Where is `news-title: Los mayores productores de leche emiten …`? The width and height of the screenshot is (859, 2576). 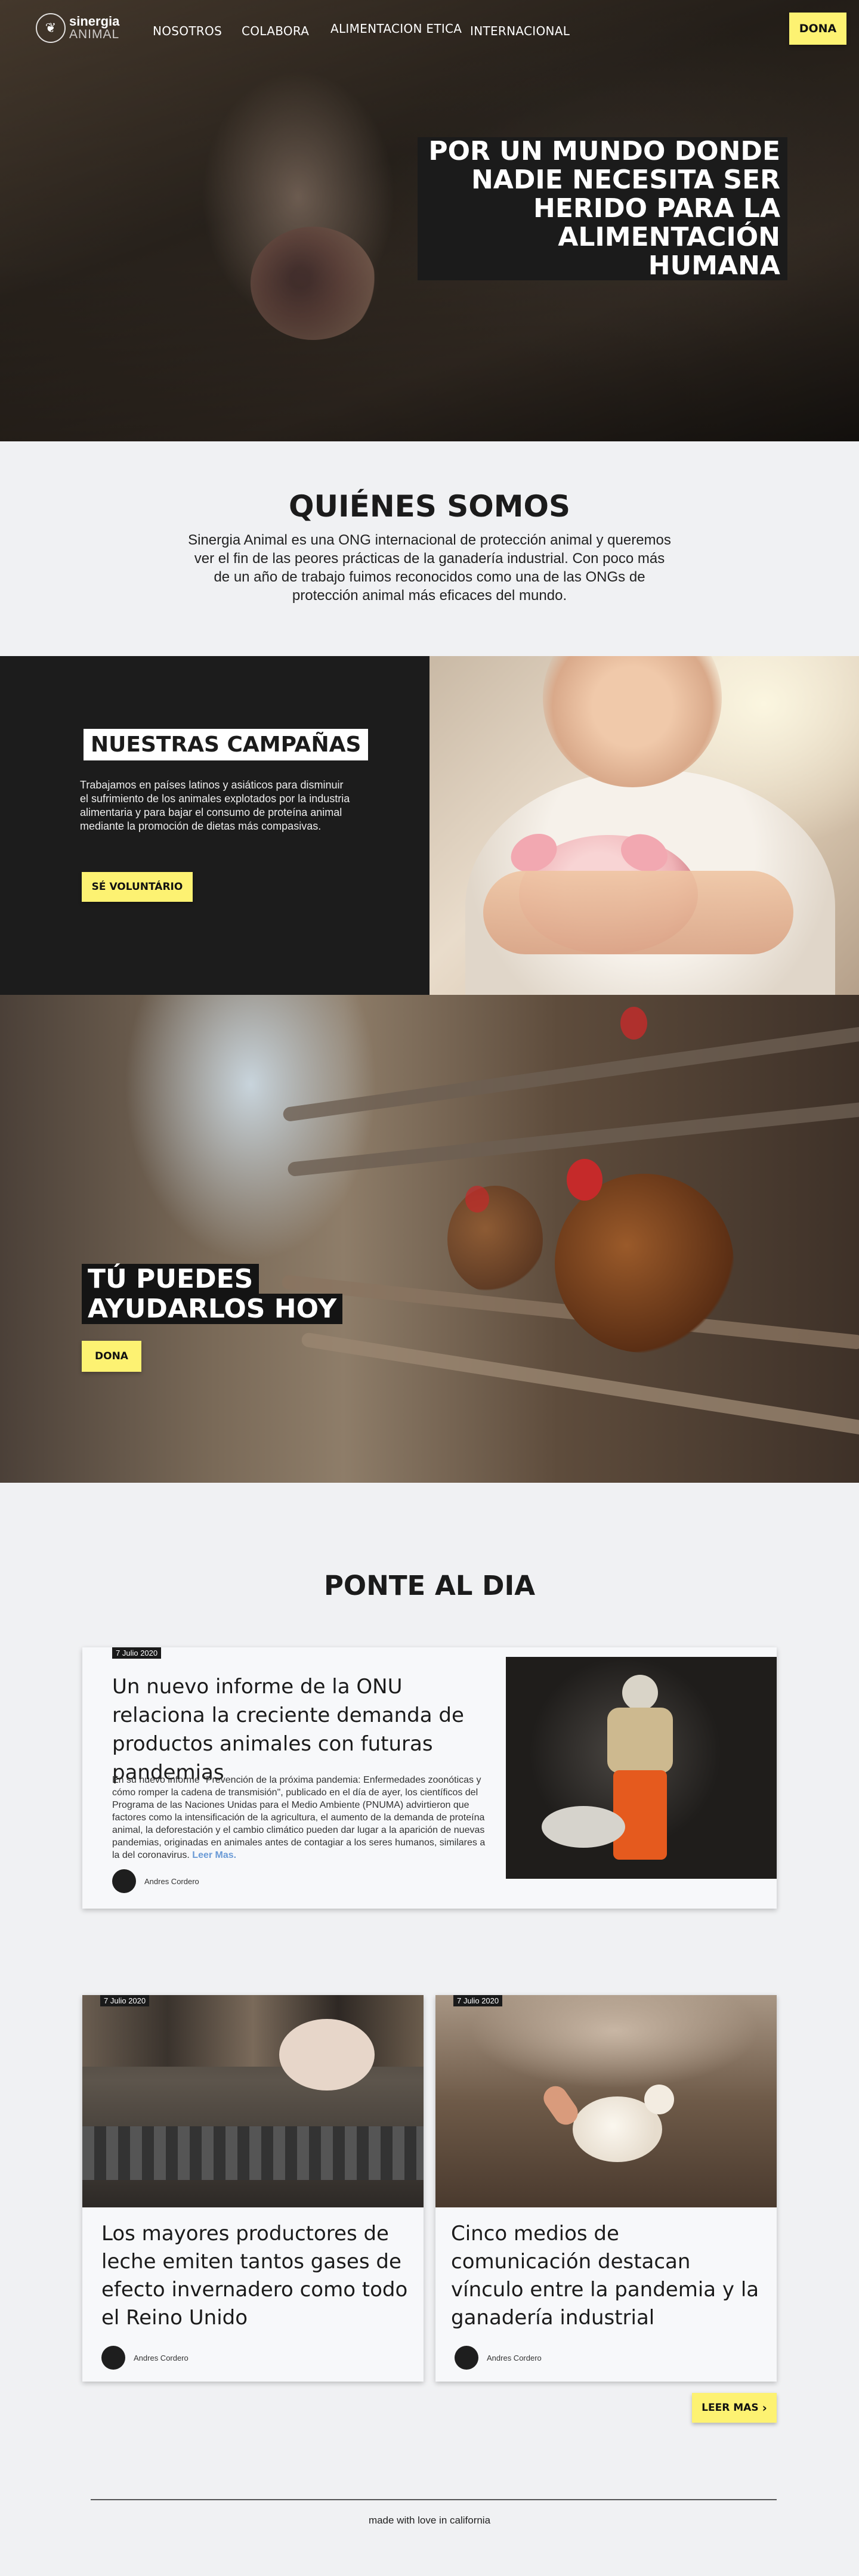 news-title: Los mayores productores de leche emiten … is located at coordinates (256, 2276).